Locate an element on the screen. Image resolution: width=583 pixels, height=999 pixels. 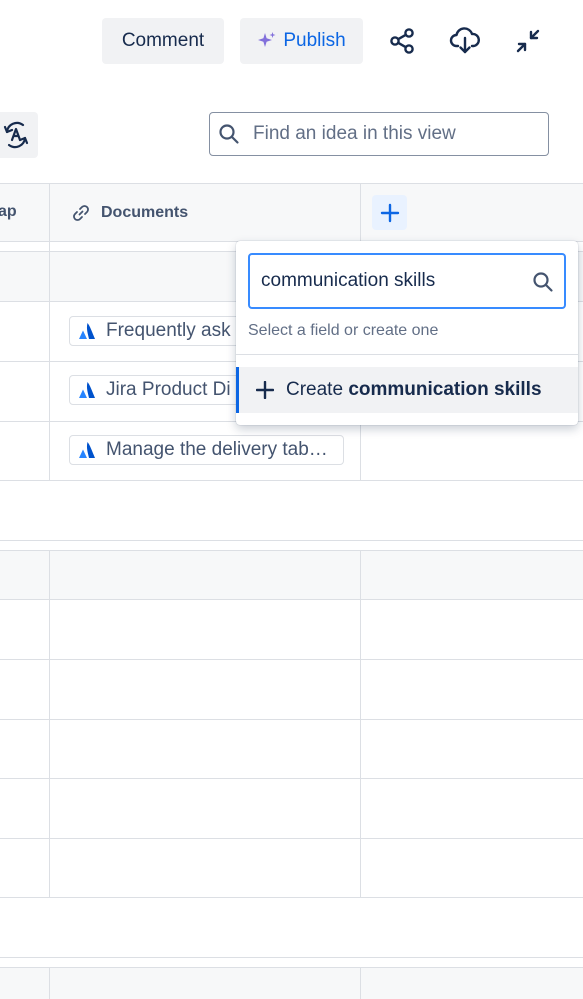
publish-button-label: Publish is located at coordinates (314, 40).